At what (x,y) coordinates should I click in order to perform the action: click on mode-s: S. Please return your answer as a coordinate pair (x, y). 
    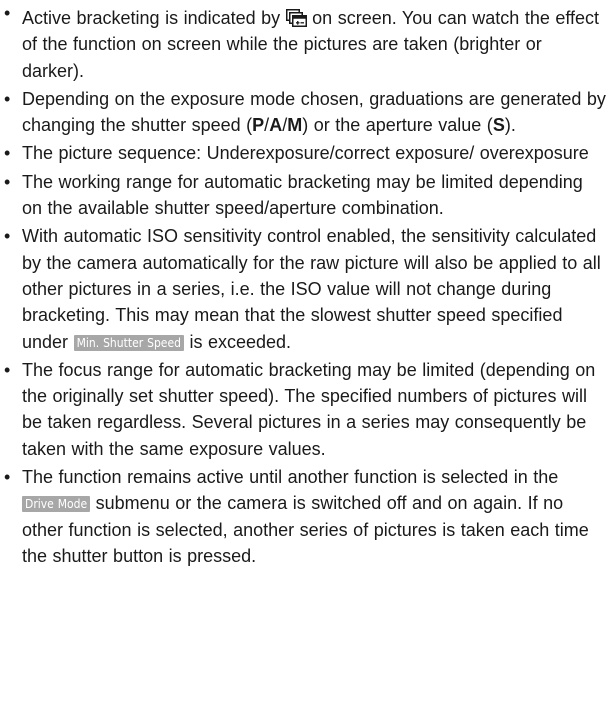
    Looking at the image, I should click on (498, 125).